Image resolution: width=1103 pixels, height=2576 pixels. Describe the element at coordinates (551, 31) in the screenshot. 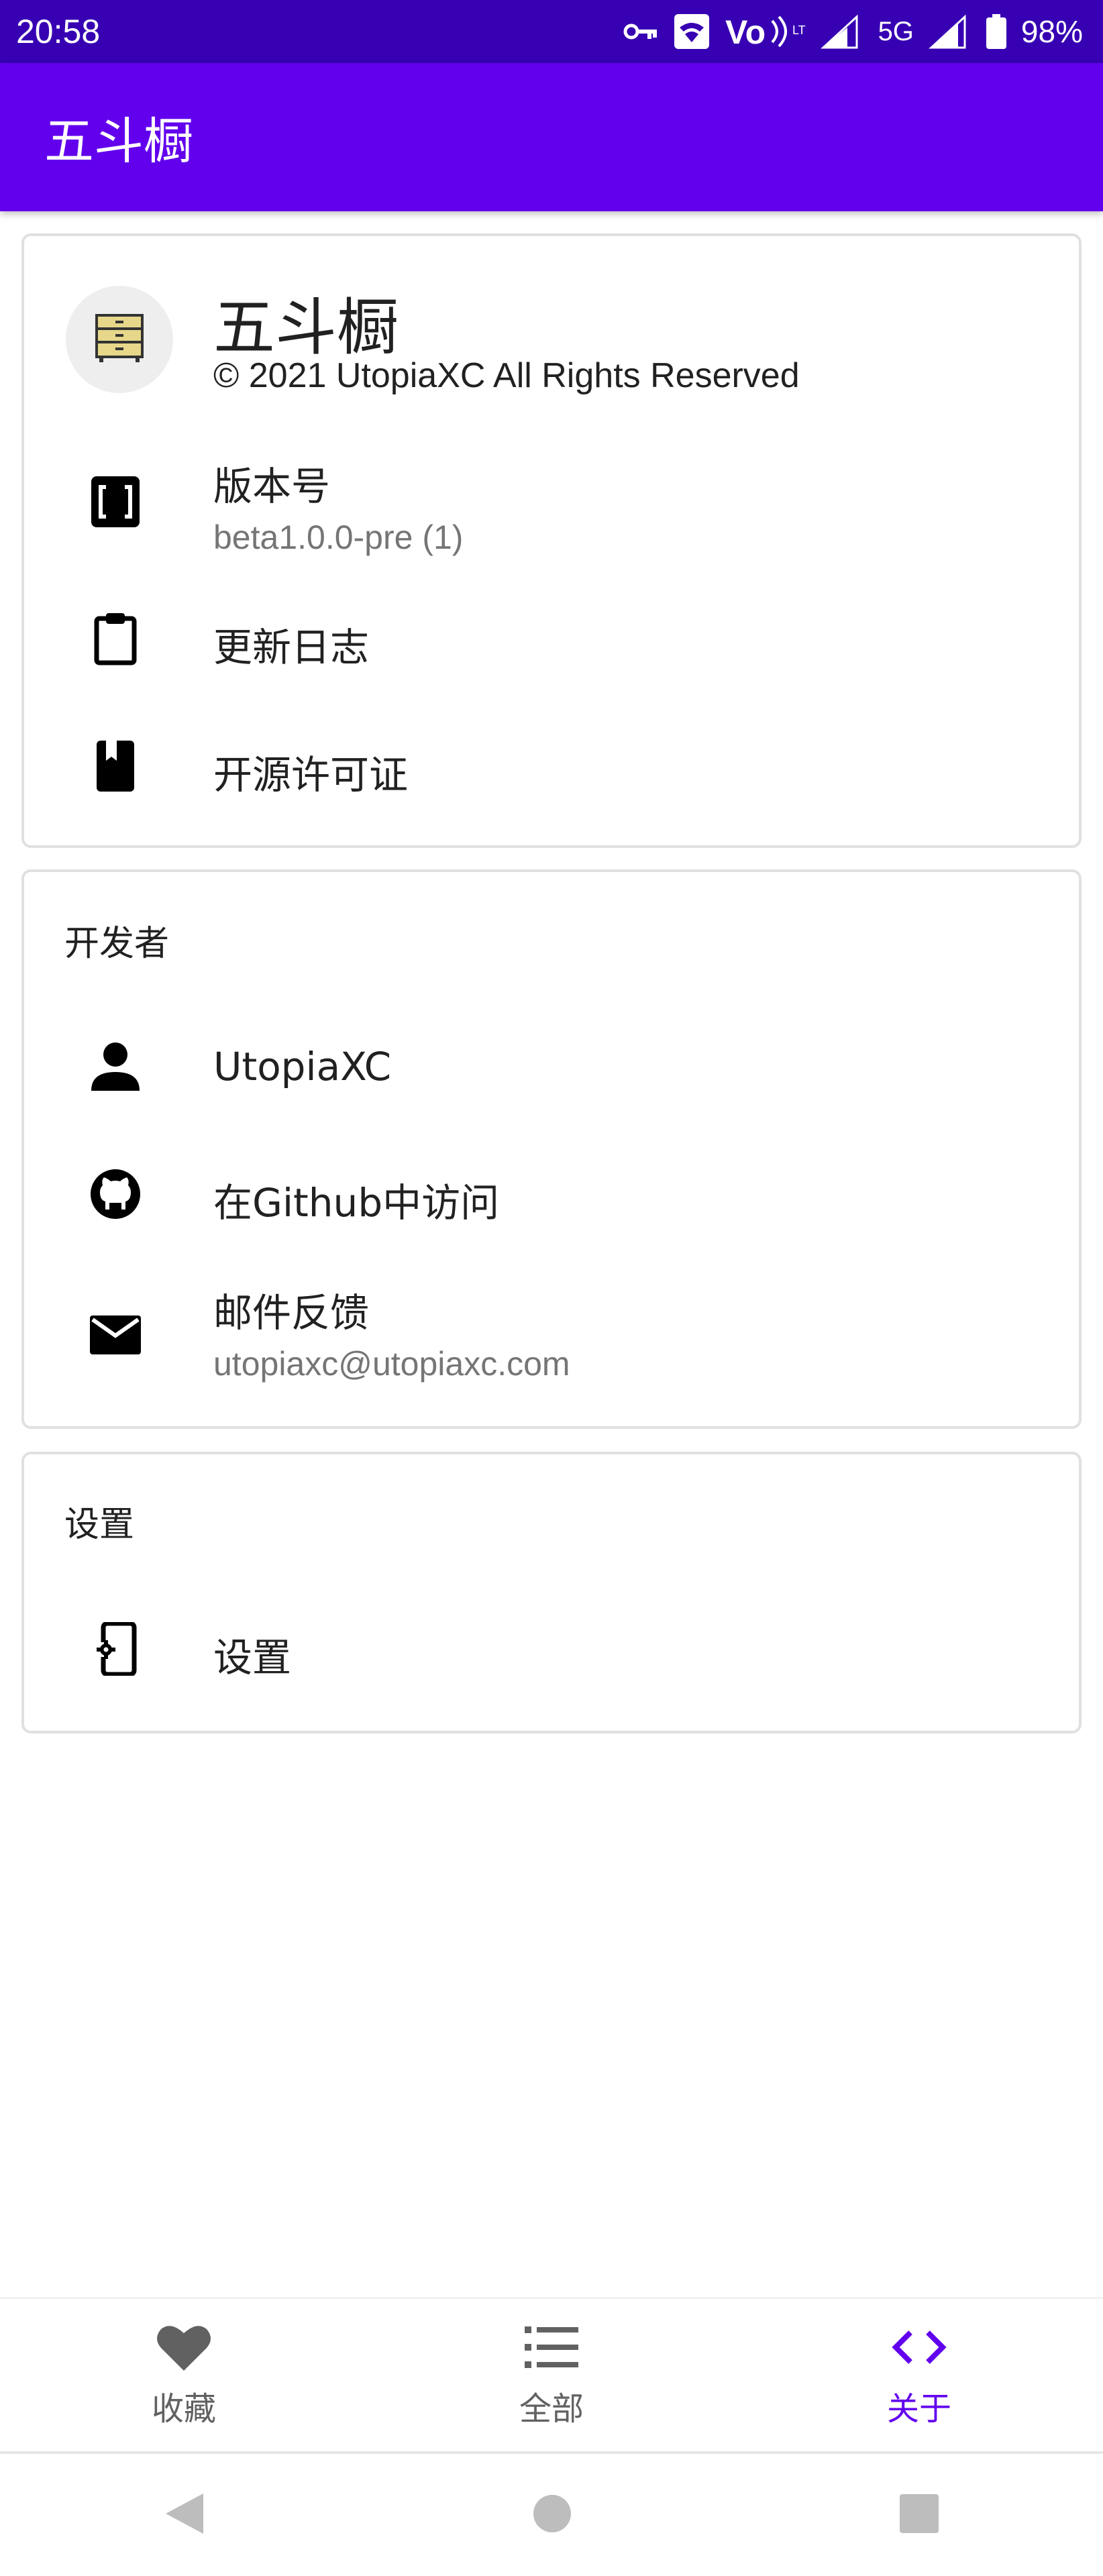

I see `status-bar: 20:58 Vo LTE 5G 98%` at that location.